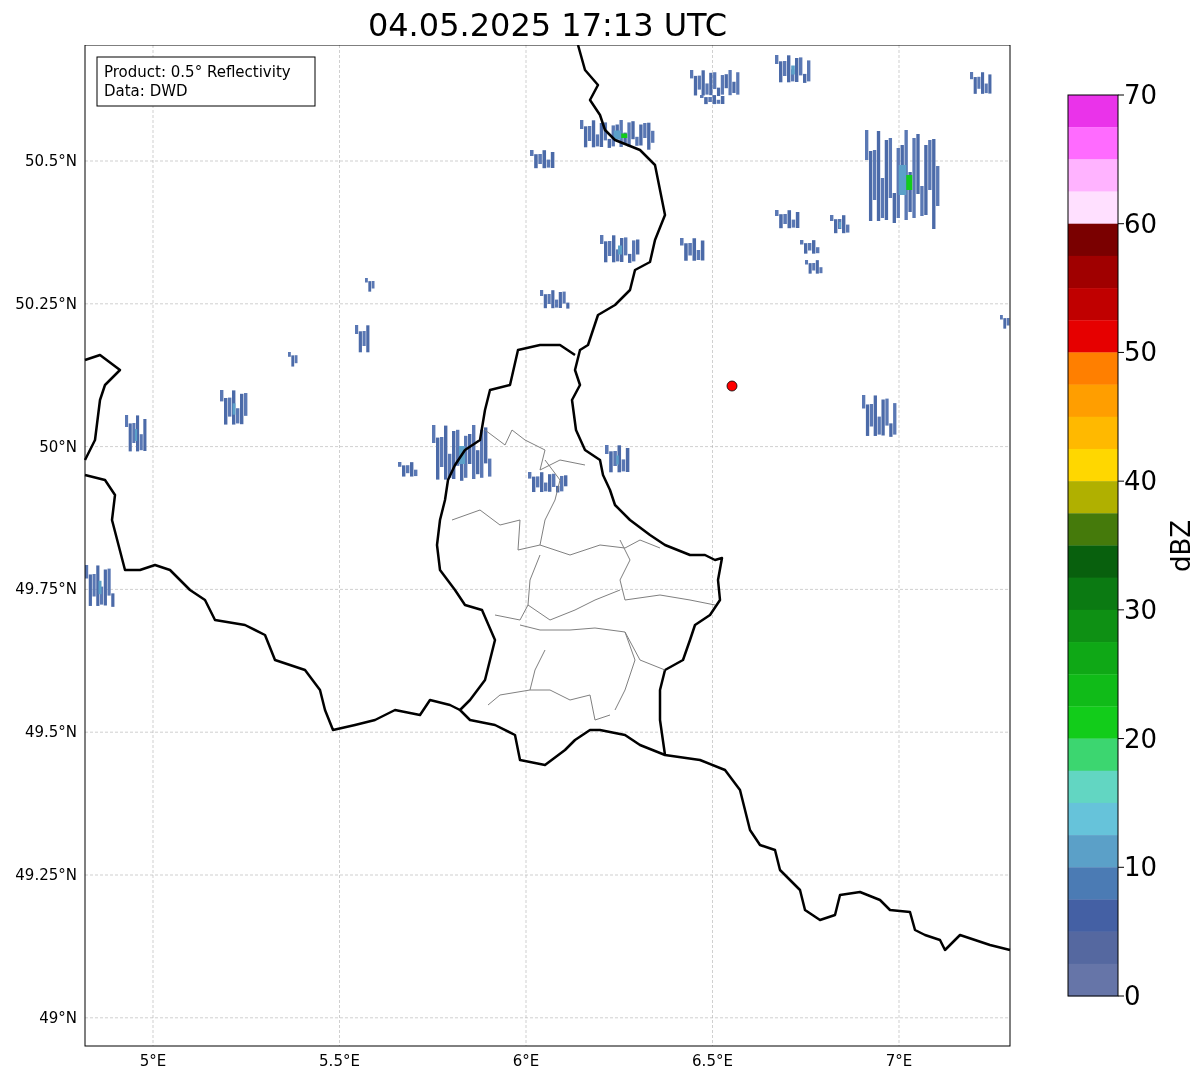  Describe the element at coordinates (1141, 609) in the screenshot. I see `colorbar-tick-label: 30` at that location.